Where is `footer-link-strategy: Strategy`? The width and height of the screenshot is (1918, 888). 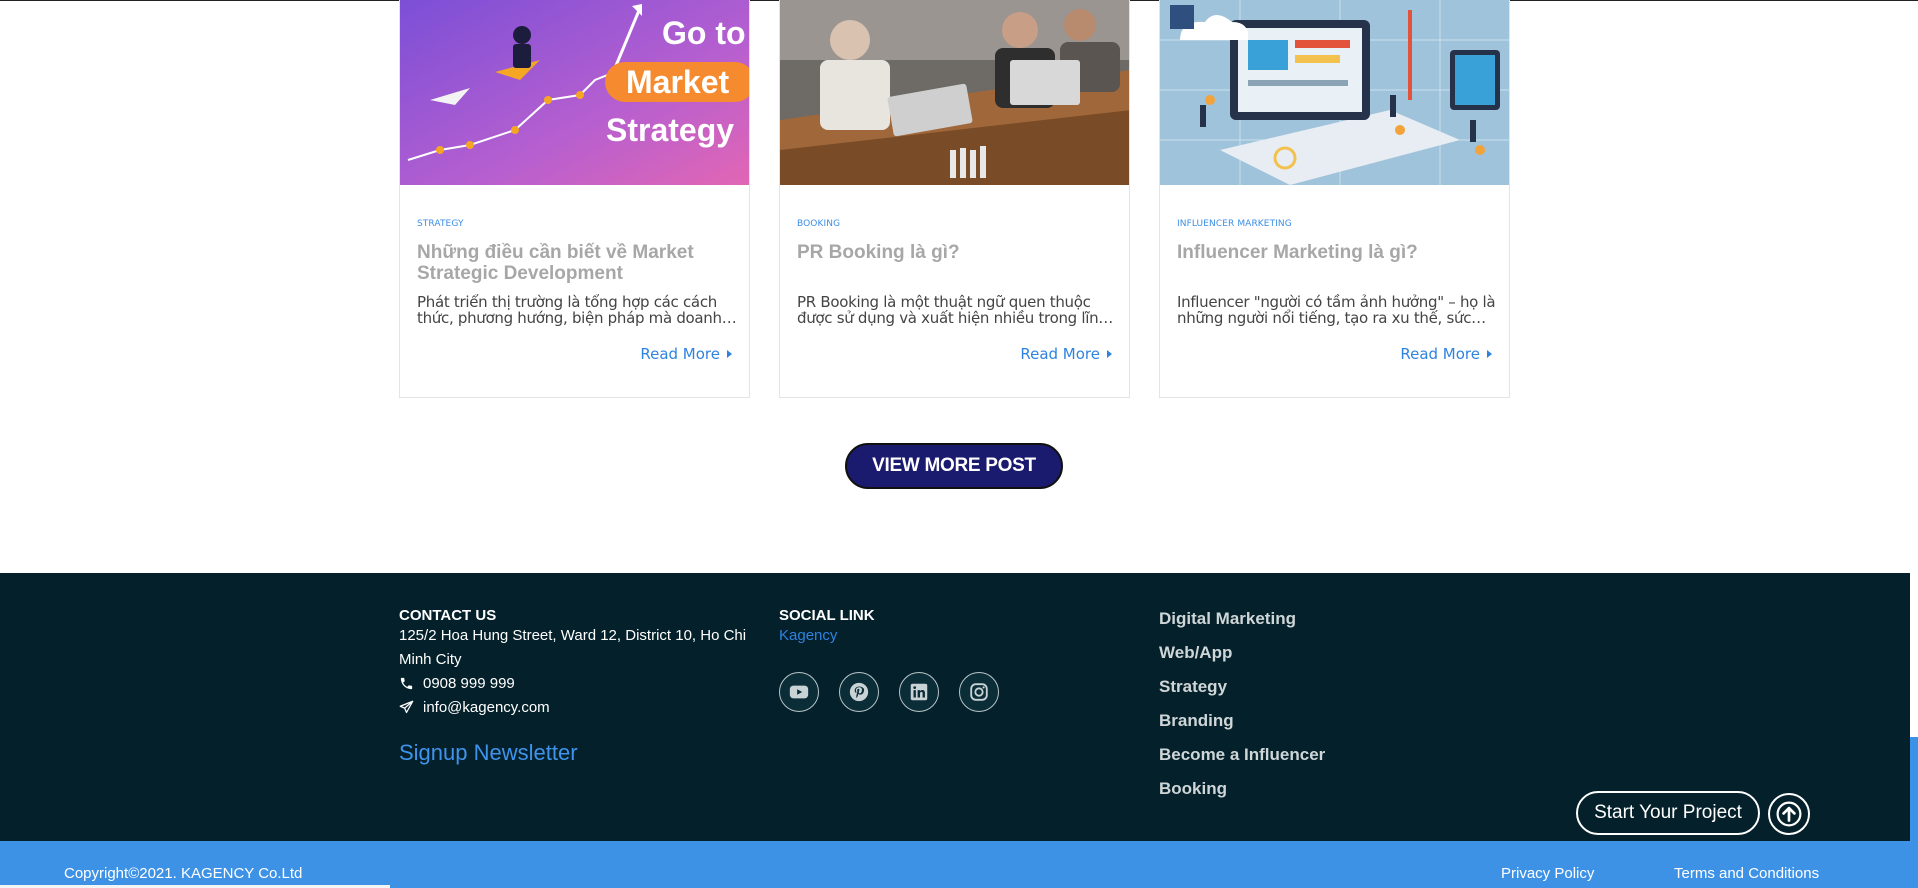 footer-link-strategy: Strategy is located at coordinates (1242, 693).